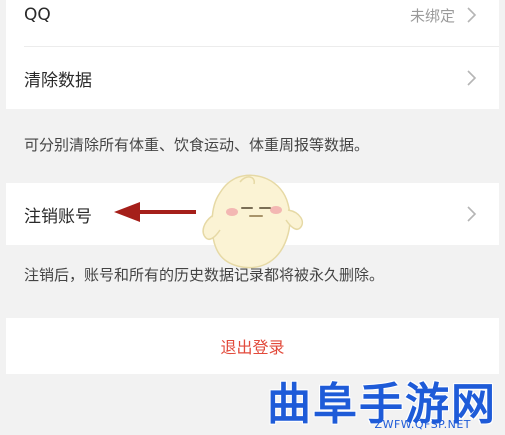 The image size is (505, 435). Describe the element at coordinates (252, 23) in the screenshot. I see `qq-binding-row: QQ 未绑定` at that location.